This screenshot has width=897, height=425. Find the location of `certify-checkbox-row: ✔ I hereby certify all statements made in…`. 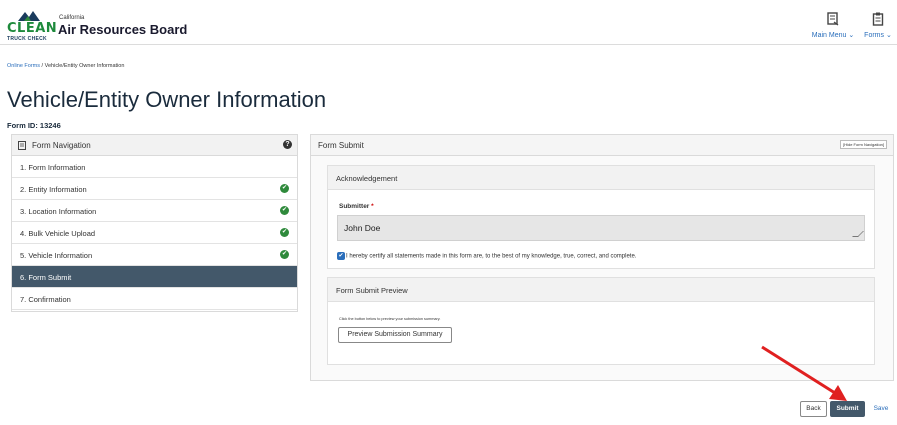

certify-checkbox-row: ✔ I hereby certify all statements made in… is located at coordinates (486, 256).